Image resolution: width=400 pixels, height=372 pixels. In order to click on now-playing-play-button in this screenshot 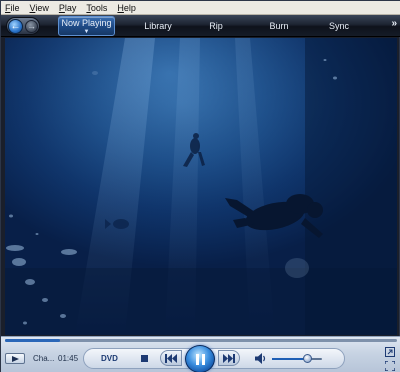, I will do `click(15, 358)`.